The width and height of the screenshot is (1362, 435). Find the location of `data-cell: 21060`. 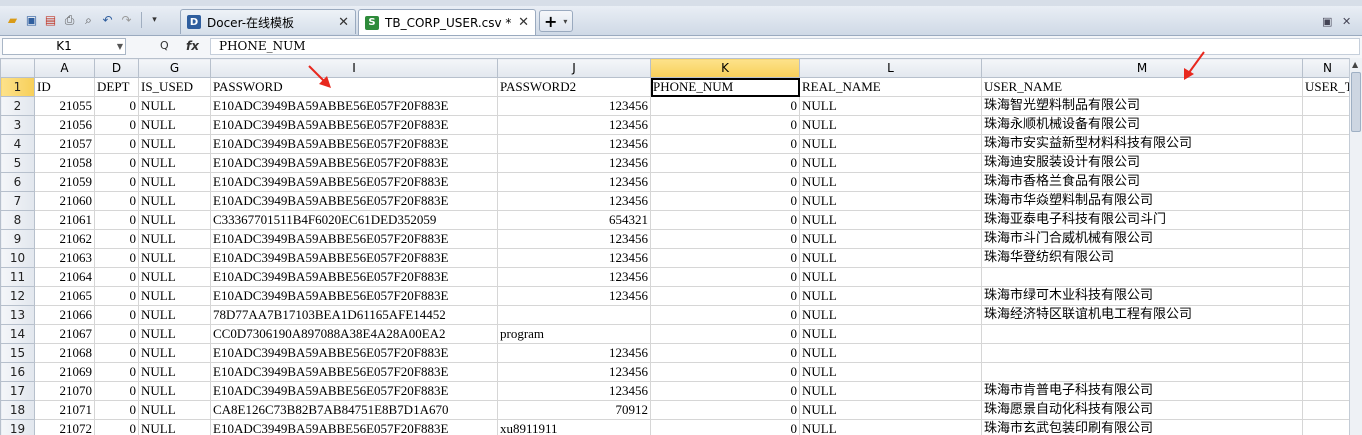

data-cell: 21060 is located at coordinates (64, 201).